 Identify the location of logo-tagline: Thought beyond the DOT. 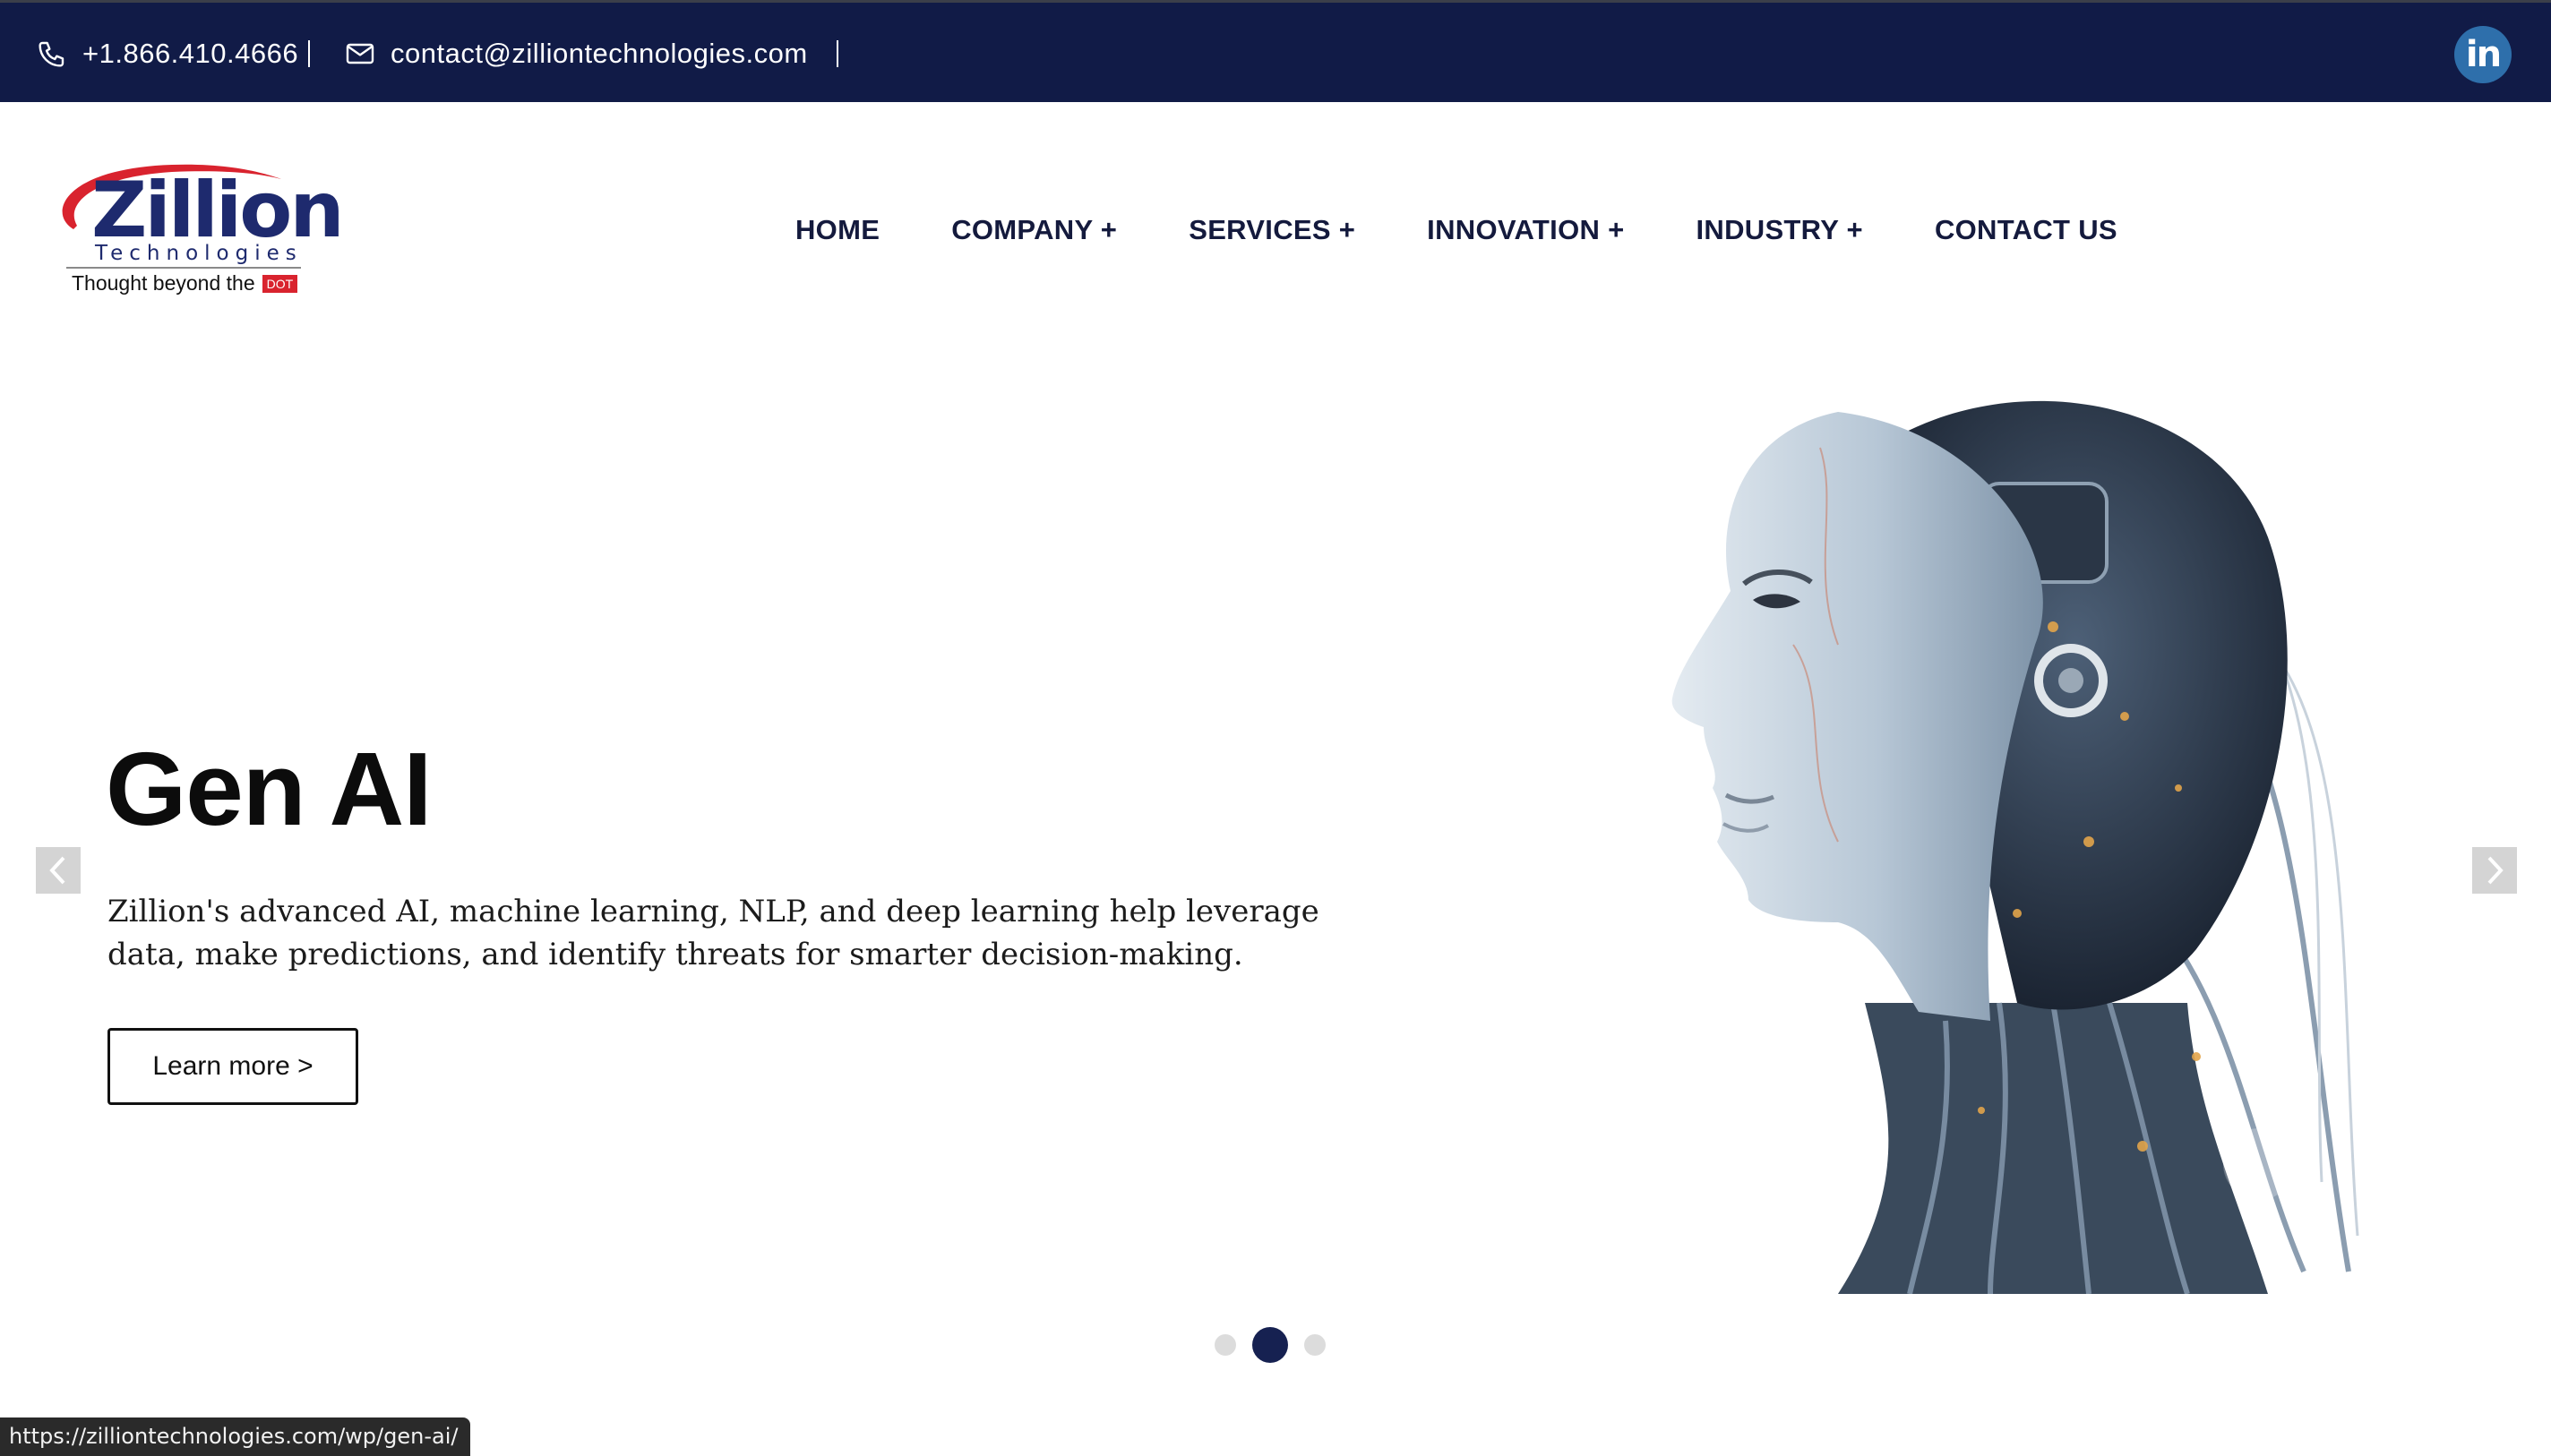
(185, 283).